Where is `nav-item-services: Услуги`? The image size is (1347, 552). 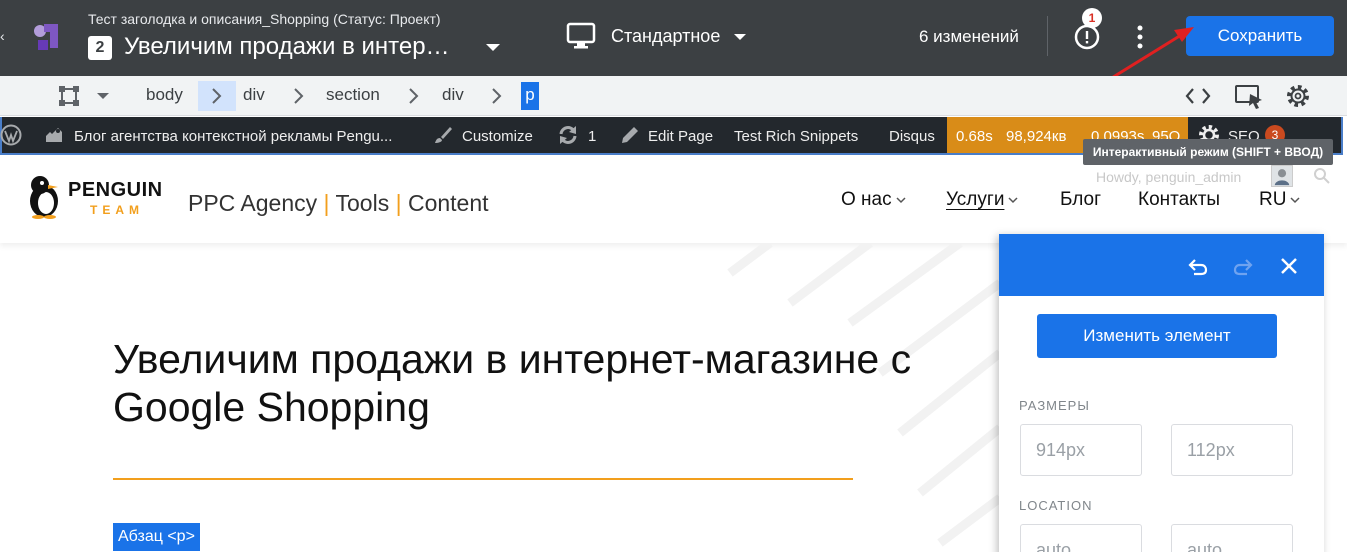
nav-item-services: Услуги is located at coordinates (982, 200).